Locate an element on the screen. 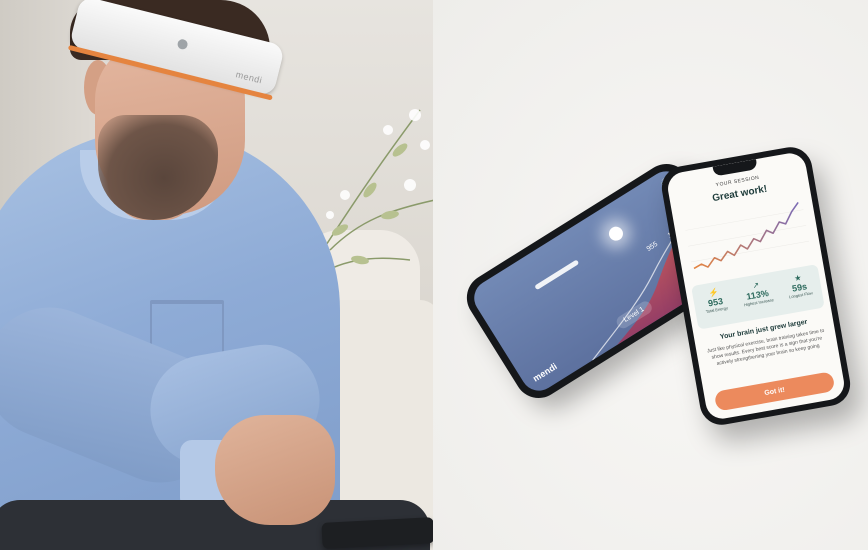 The height and width of the screenshot is (550, 868). headband-sensor is located at coordinates (182, 44).